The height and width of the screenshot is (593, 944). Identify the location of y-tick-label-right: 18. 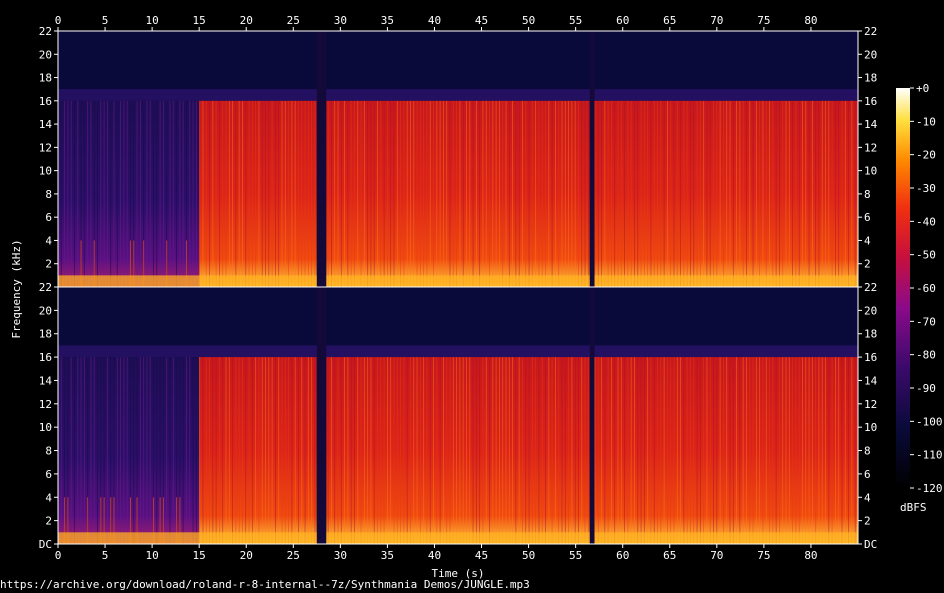
(870, 78).